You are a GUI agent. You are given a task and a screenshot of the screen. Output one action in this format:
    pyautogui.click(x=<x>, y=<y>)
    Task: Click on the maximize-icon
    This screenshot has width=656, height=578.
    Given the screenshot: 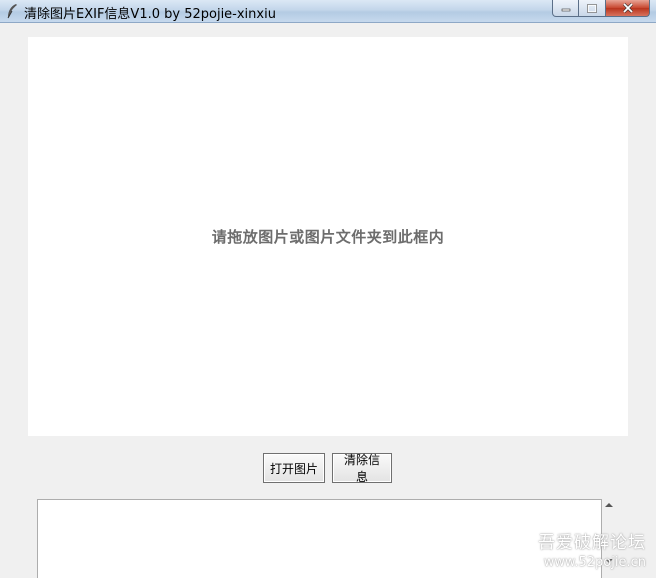 What is the action you would take?
    pyautogui.click(x=592, y=8)
    